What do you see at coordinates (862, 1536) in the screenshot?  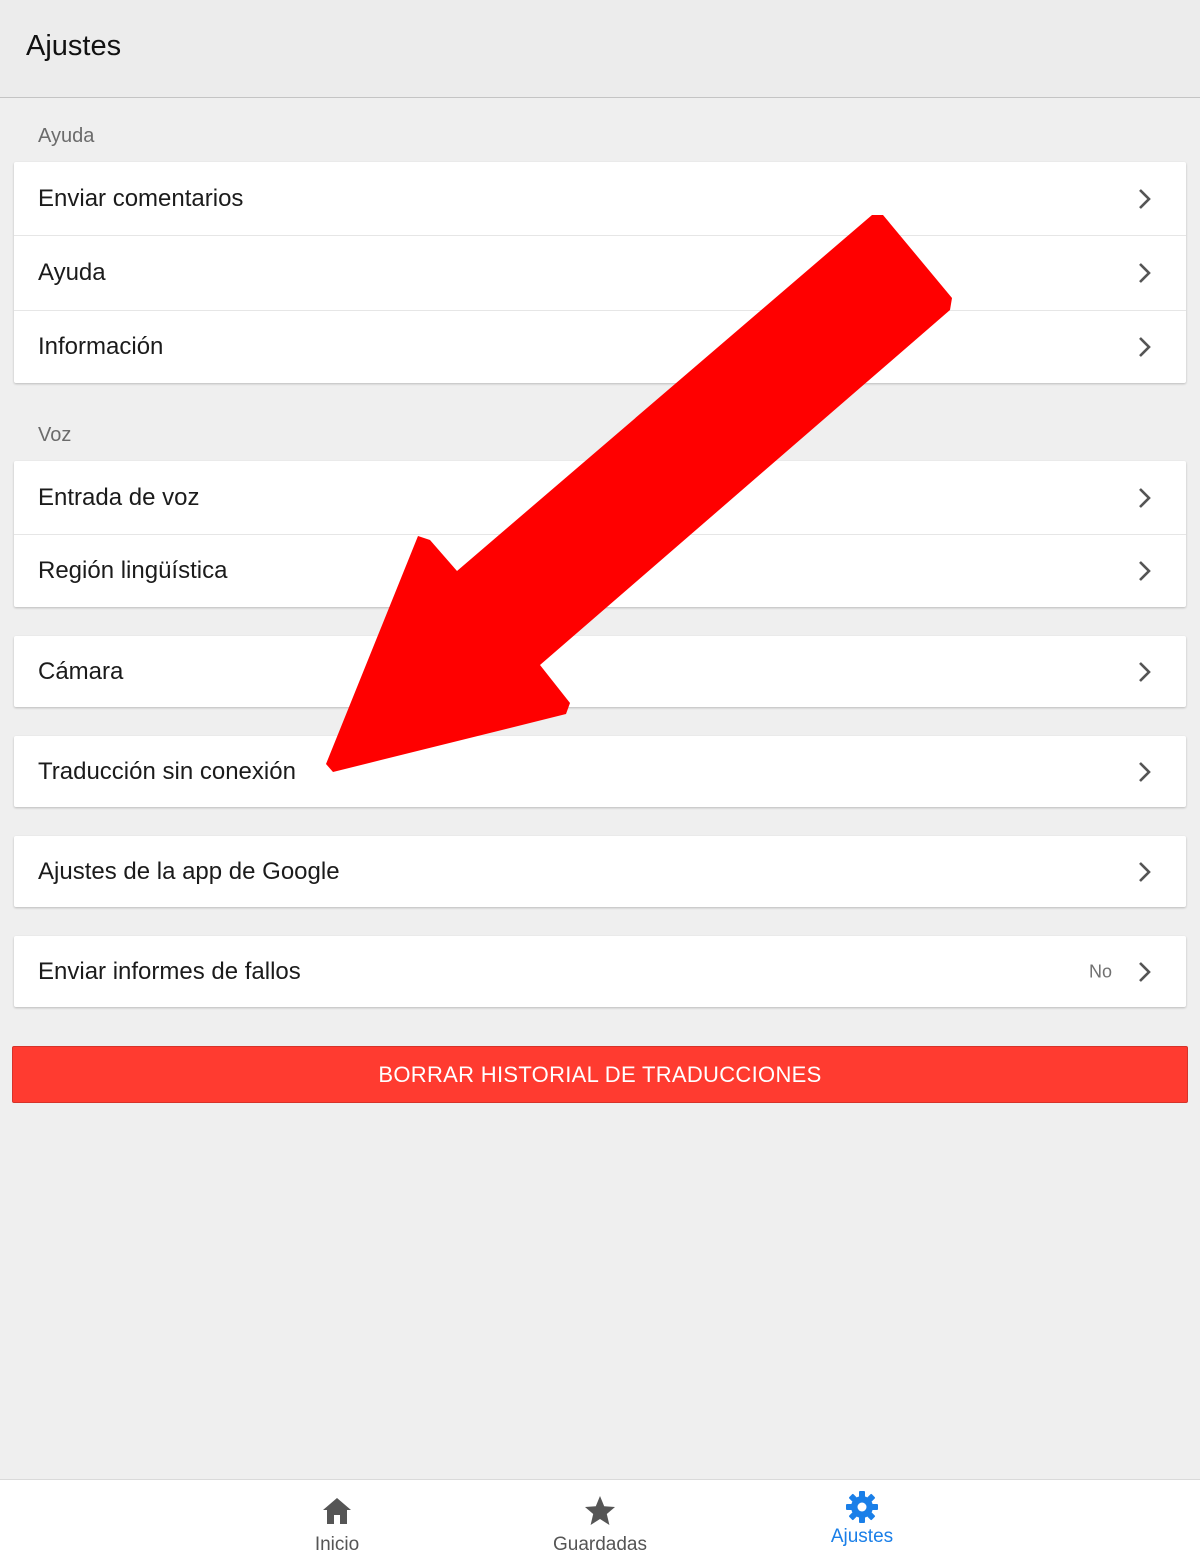 I see `tab-label: Ajustes` at bounding box center [862, 1536].